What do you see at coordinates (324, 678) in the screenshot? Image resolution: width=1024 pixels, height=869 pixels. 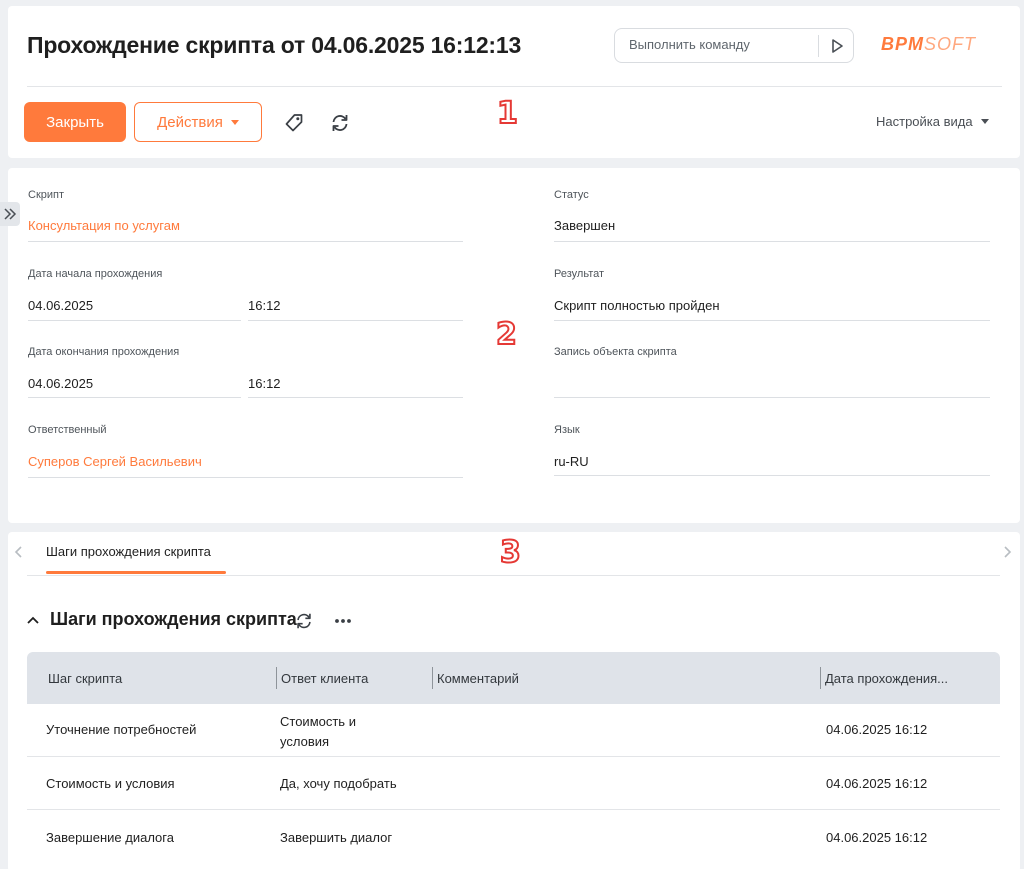 I see `column-header-answer: Ответ клиента` at bounding box center [324, 678].